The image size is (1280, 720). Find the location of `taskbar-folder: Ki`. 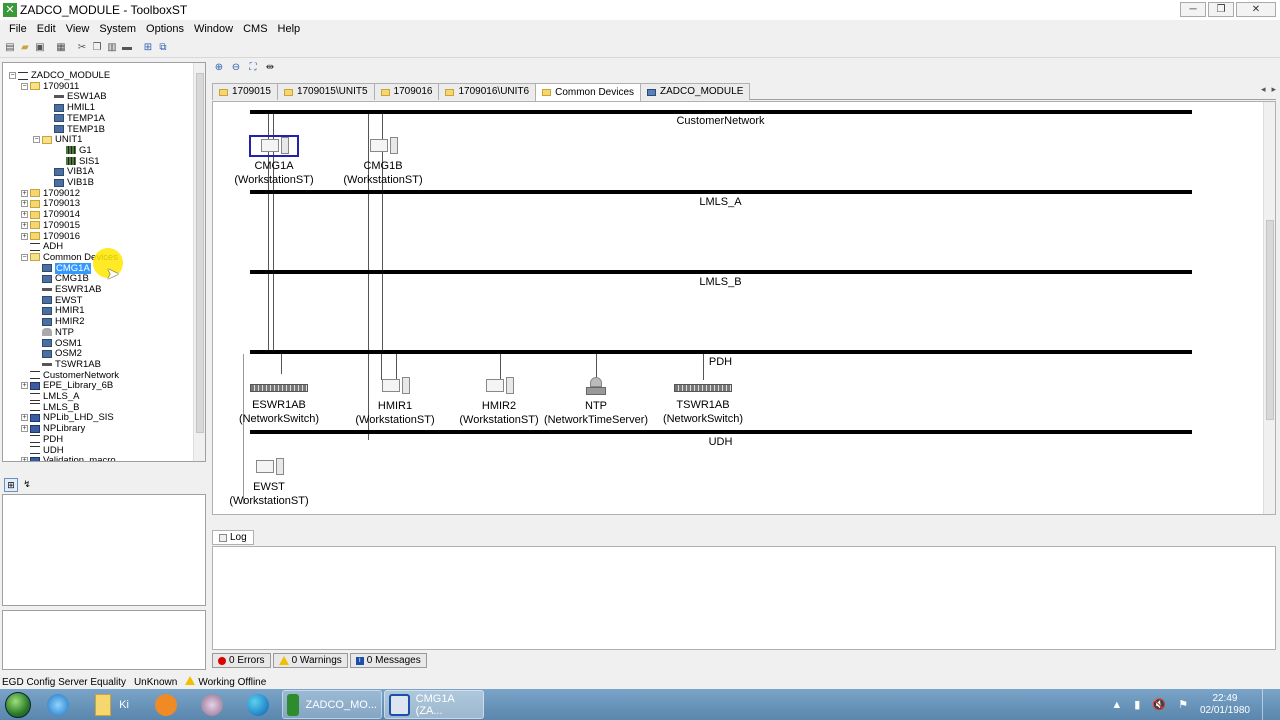

taskbar-folder: Ki is located at coordinates (112, 704).